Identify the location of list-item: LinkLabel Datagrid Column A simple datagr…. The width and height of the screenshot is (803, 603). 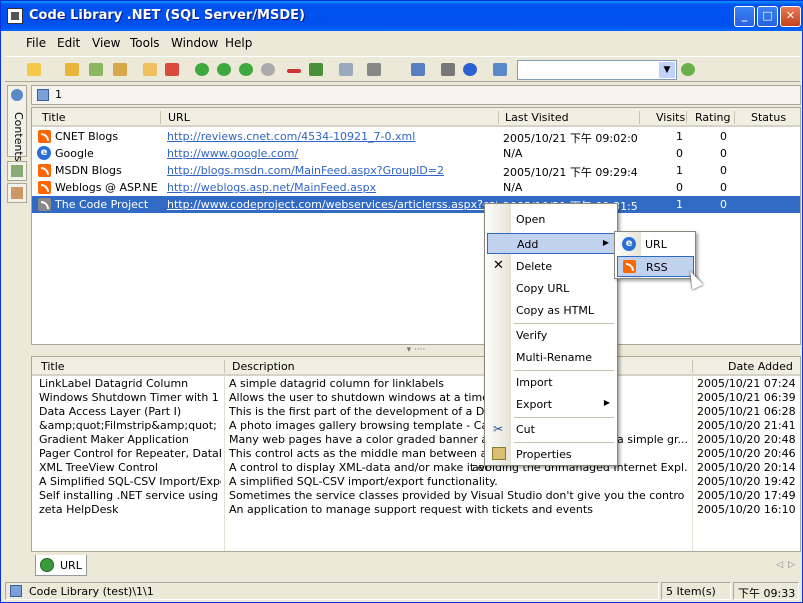
(416, 384).